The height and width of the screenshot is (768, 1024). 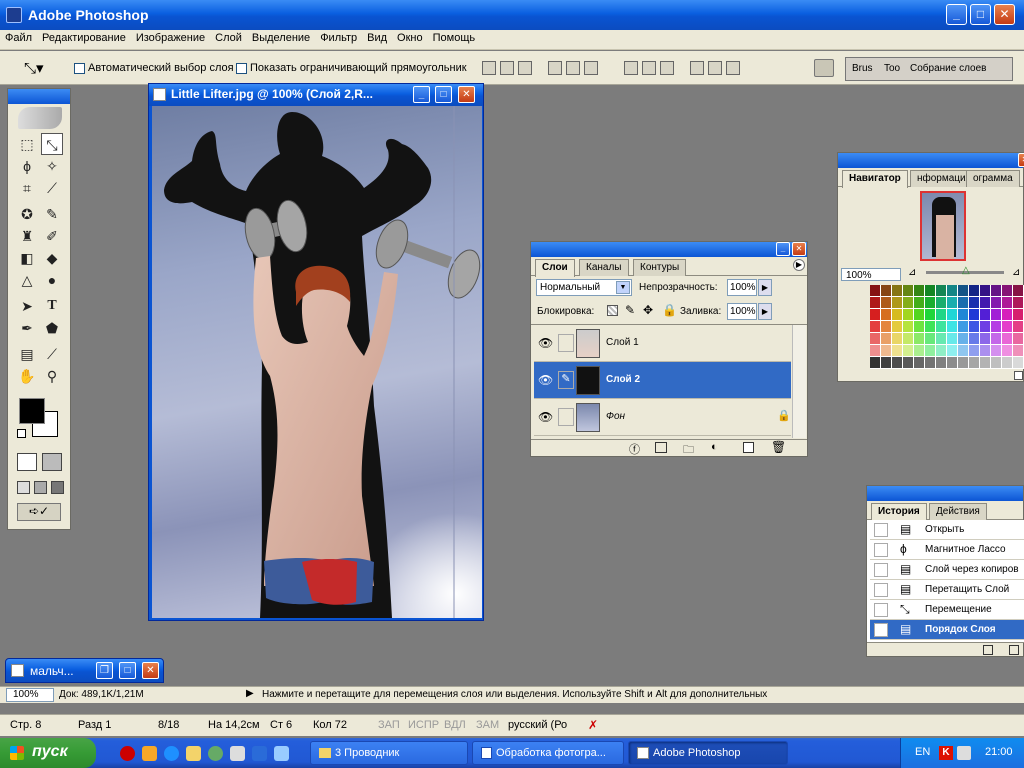 What do you see at coordinates (27, 144) in the screenshot?
I see `marquee-tool-icon: ⬚` at bounding box center [27, 144].